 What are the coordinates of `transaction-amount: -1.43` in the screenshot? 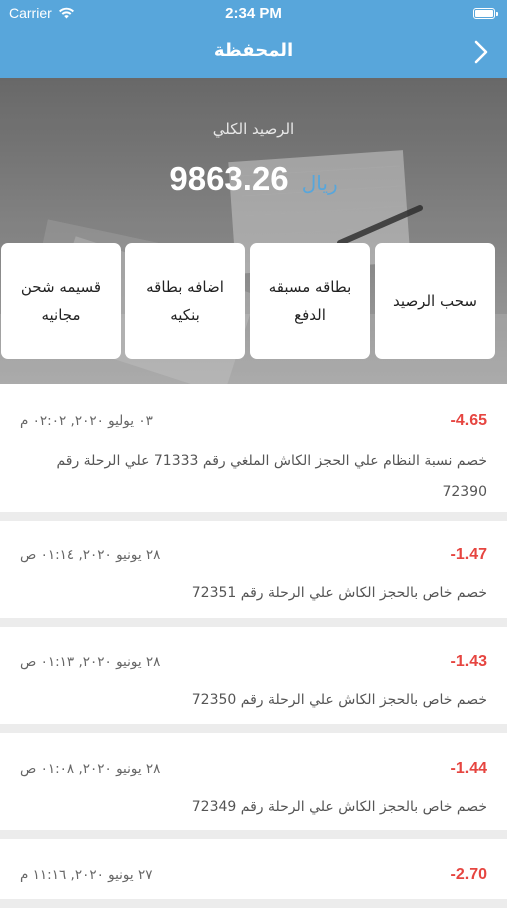 It's located at (468, 661).